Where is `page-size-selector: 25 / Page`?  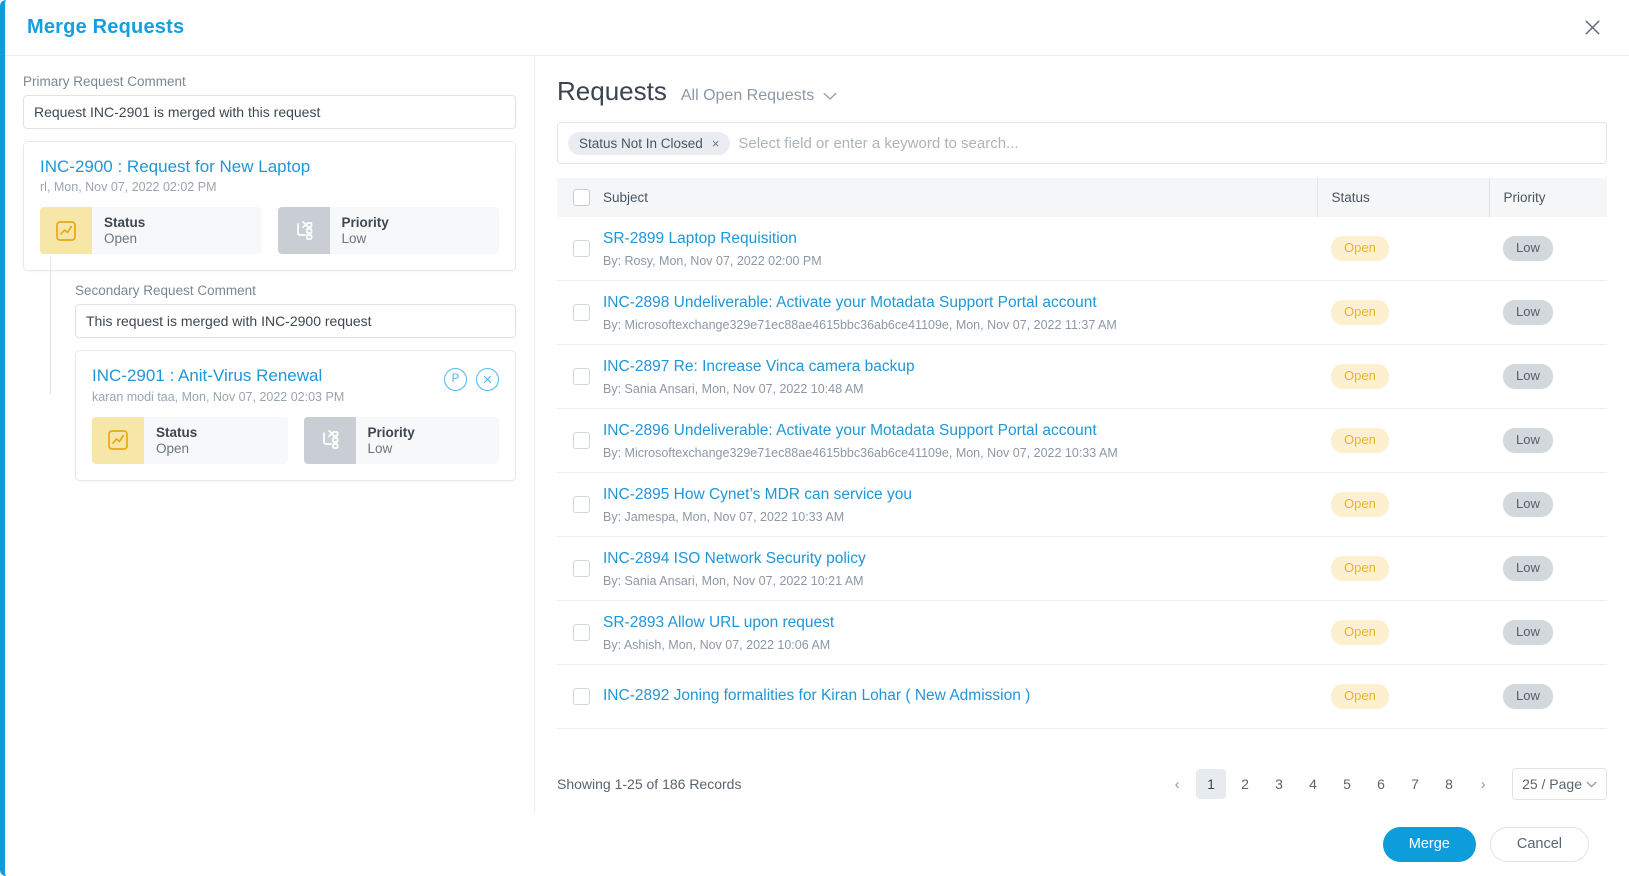 page-size-selector: 25 / Page is located at coordinates (1559, 784).